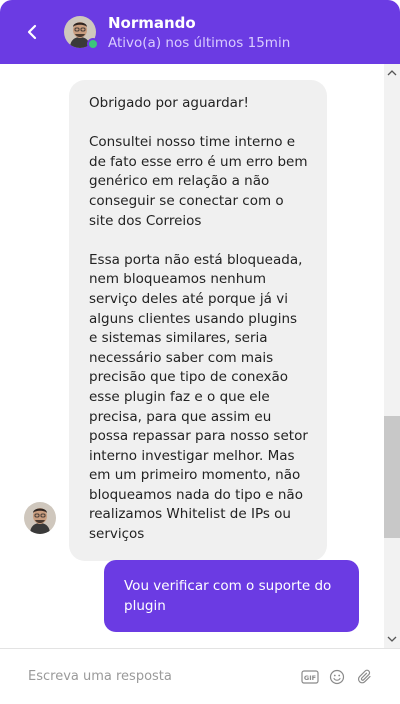  What do you see at coordinates (93, 44) in the screenshot?
I see `online-status-icon` at bounding box center [93, 44].